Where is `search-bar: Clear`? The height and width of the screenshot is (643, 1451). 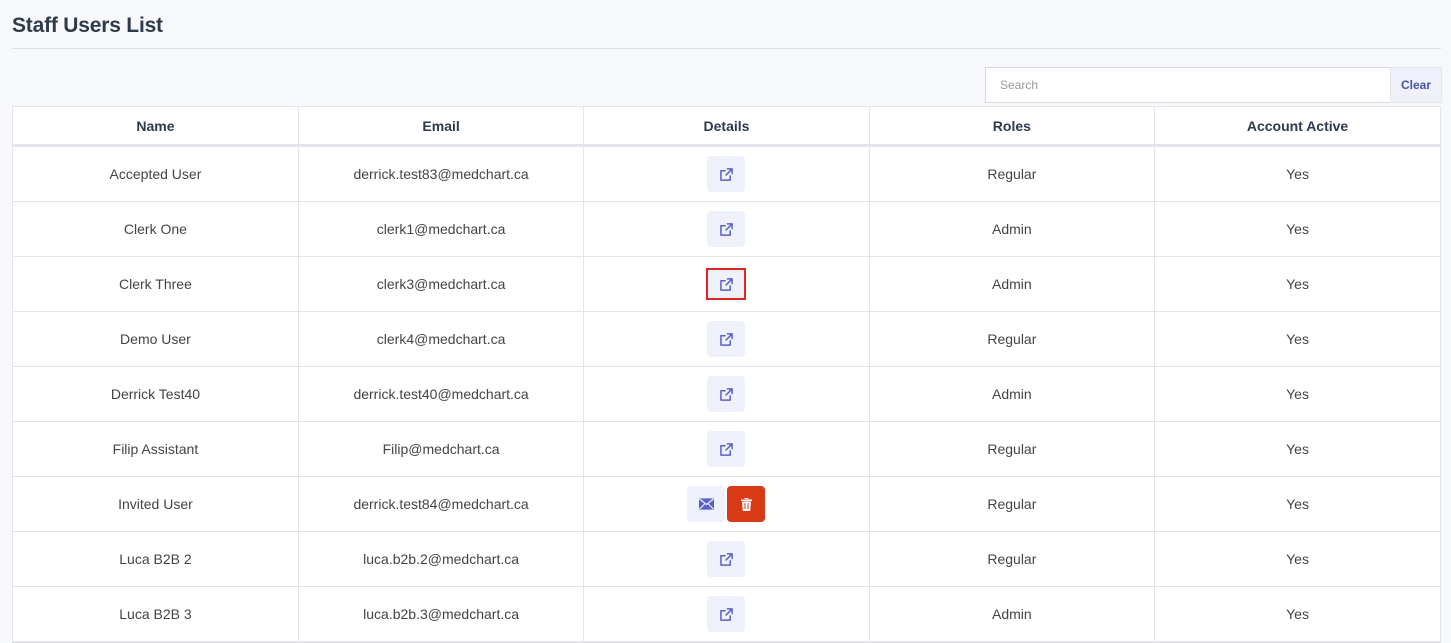 search-bar: Clear is located at coordinates (1213, 85).